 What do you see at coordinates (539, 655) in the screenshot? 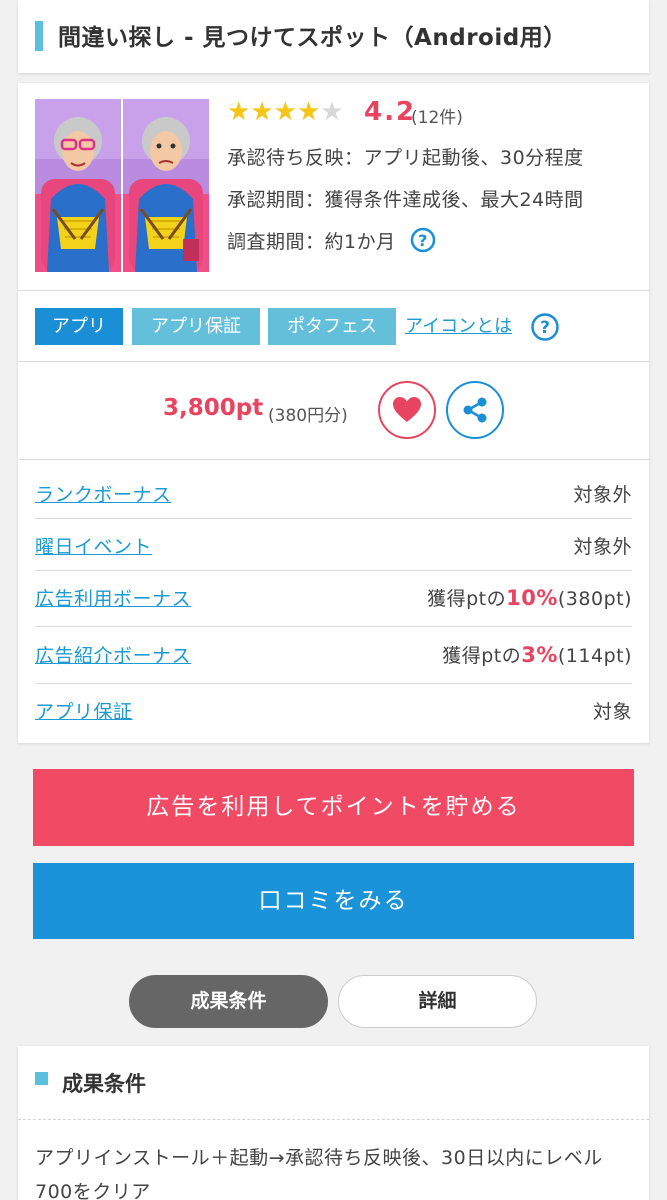
I see `ad-referral-bonus-percent: 3%` at bounding box center [539, 655].